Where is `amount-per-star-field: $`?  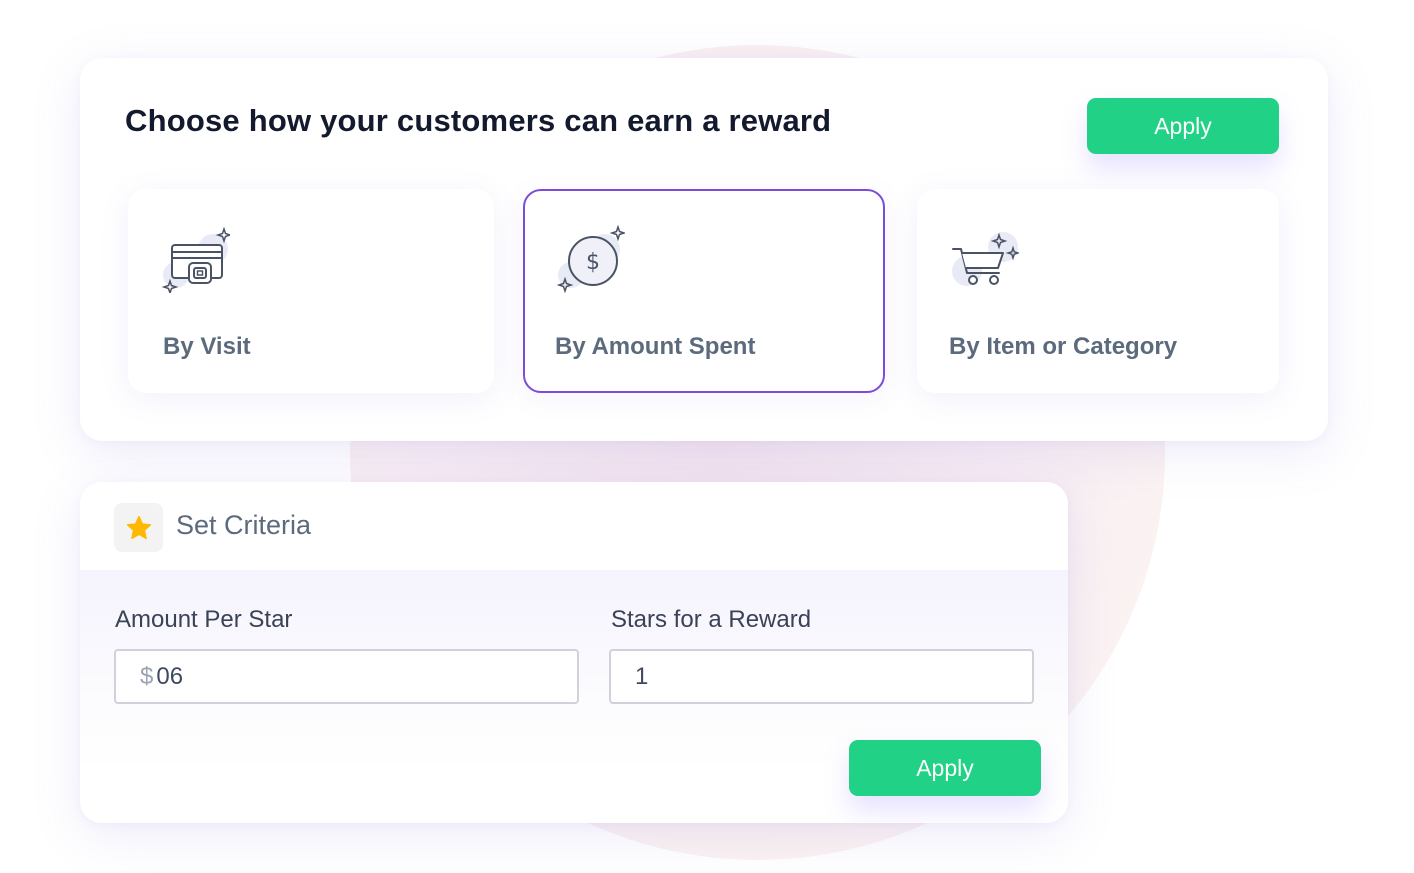
amount-per-star-field: $ is located at coordinates (346, 676).